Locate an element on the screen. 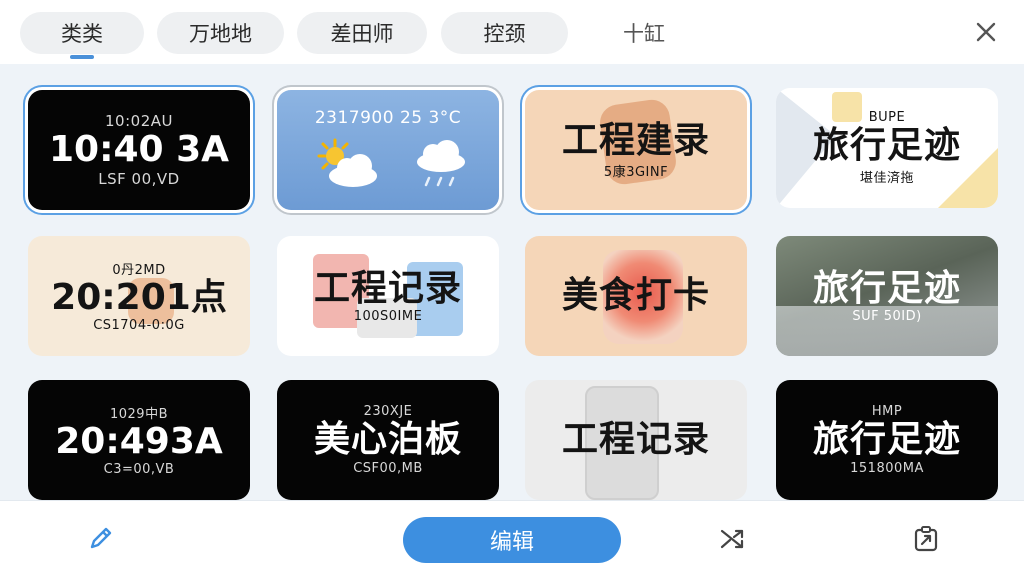 The height and width of the screenshot is (577, 1024). widget-card-food: 美食打卡 is located at coordinates (636, 296).